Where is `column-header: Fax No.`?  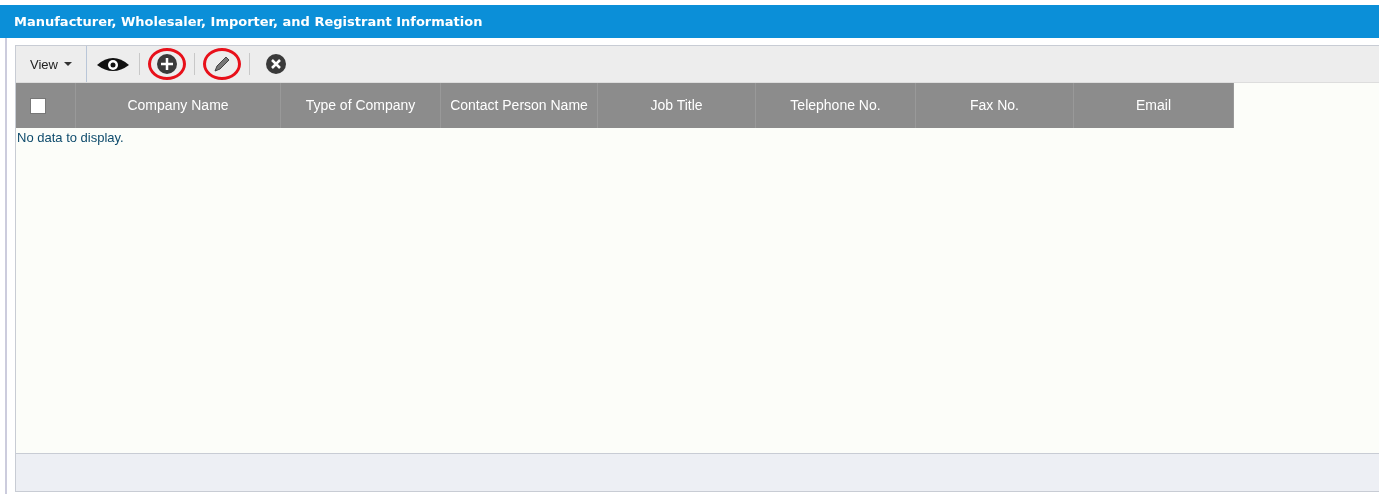 column-header: Fax No. is located at coordinates (994, 105).